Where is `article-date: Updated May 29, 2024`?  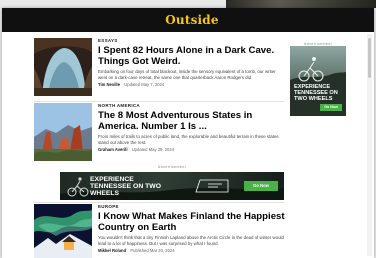
article-date: Updated May 29, 2024 is located at coordinates (153, 149).